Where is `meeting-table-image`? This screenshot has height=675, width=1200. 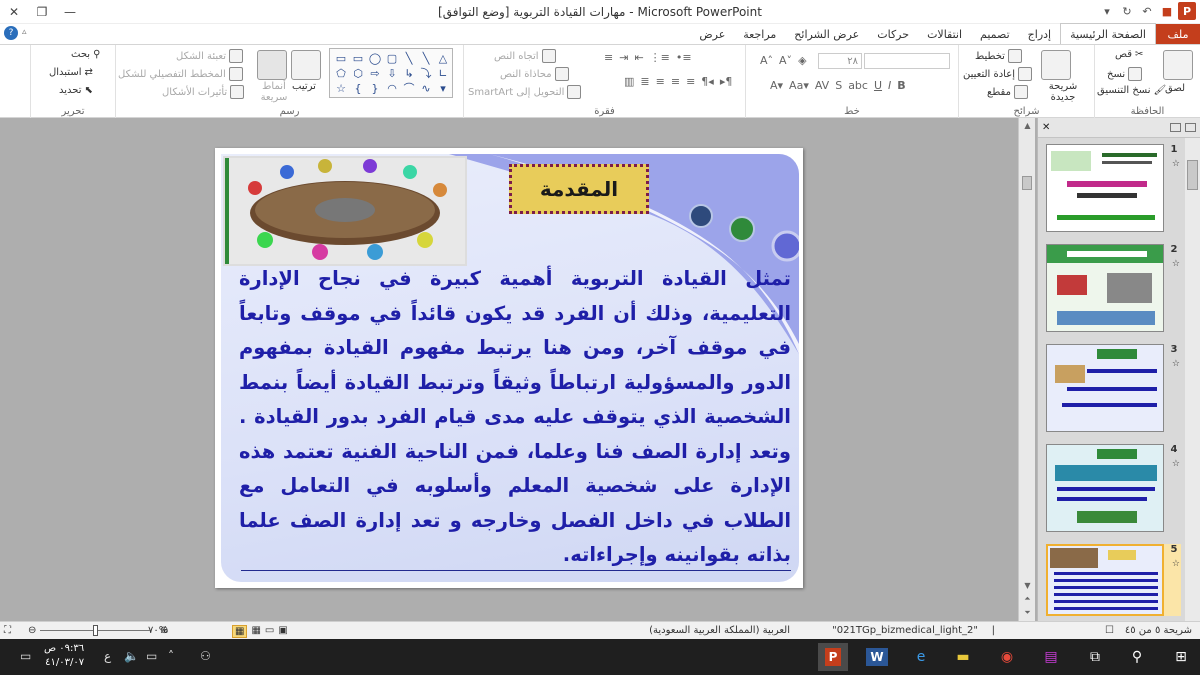
meeting-table-image is located at coordinates (345, 211).